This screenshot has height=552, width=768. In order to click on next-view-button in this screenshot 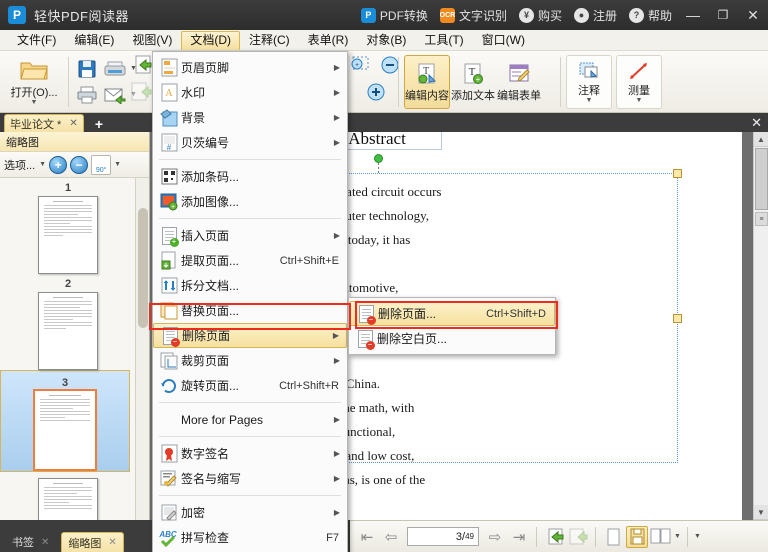, I will do `click(578, 537)`.